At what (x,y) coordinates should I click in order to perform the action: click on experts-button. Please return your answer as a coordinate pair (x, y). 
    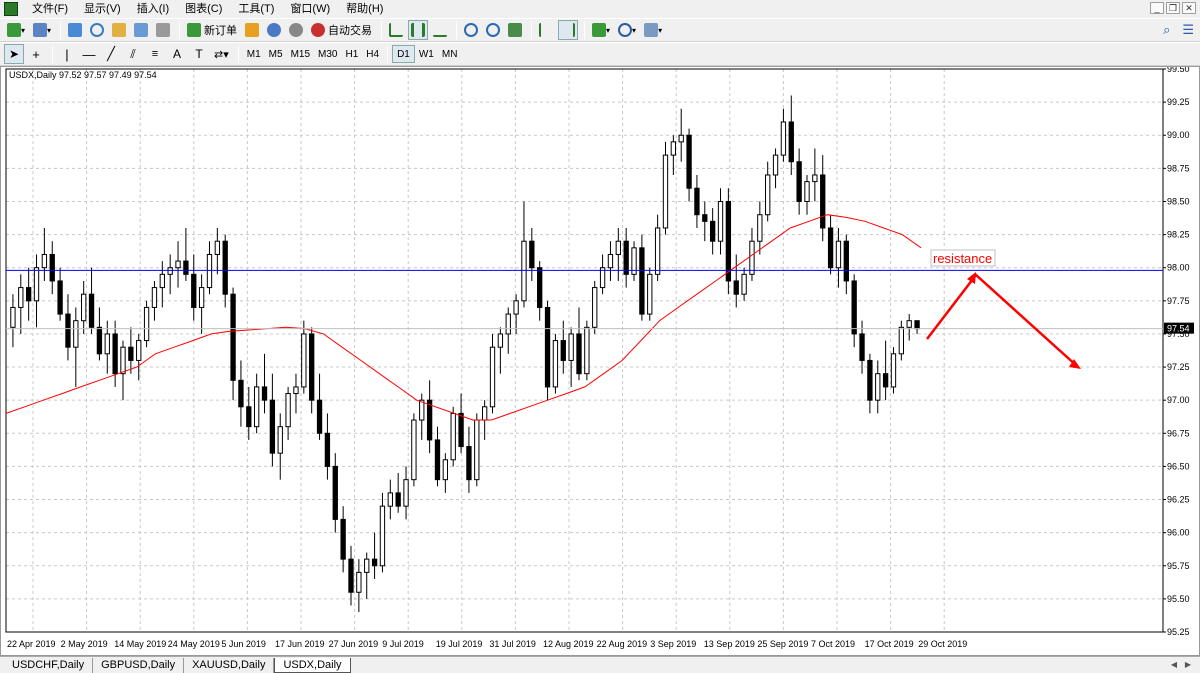
    Looking at the image, I should click on (274, 30).